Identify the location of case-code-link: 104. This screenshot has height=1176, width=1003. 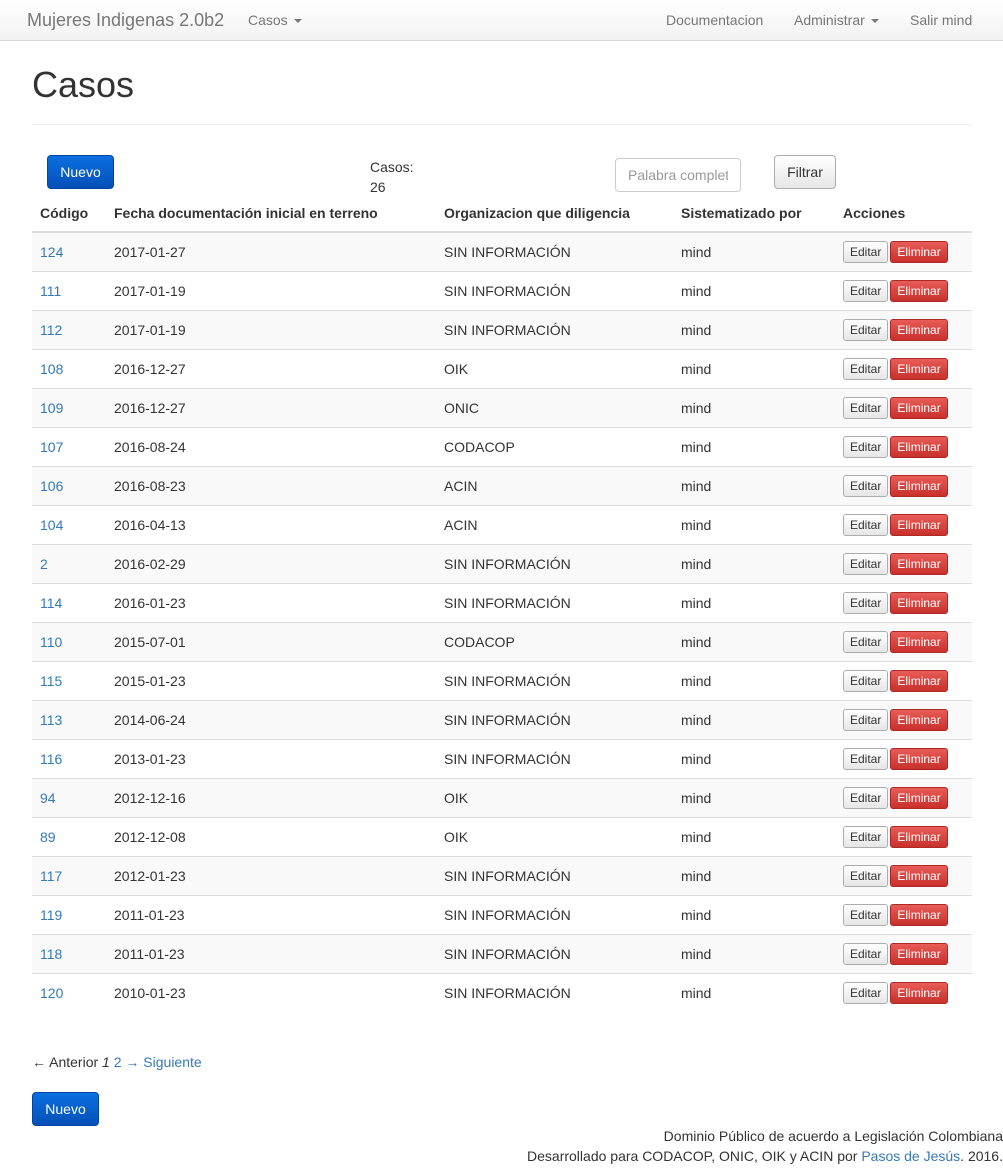
(51, 525).